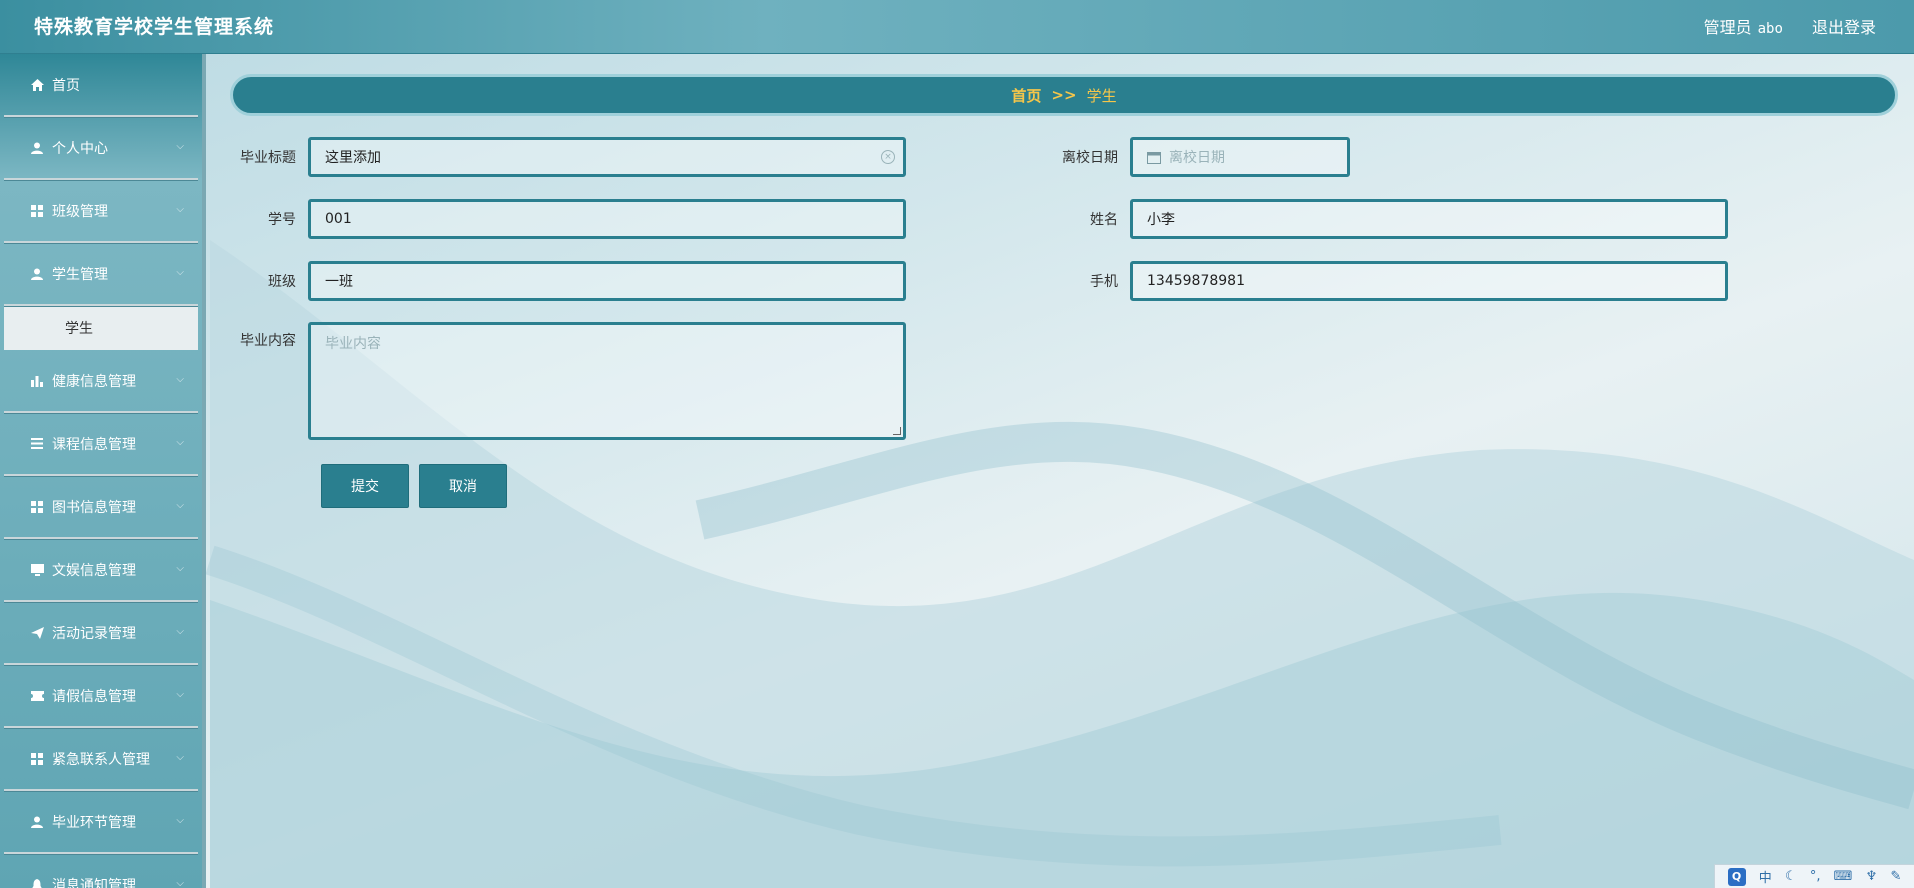 This screenshot has width=1914, height=888. I want to click on sidebar-item-notice: 消息通知管理 ⌵, so click(101, 871).